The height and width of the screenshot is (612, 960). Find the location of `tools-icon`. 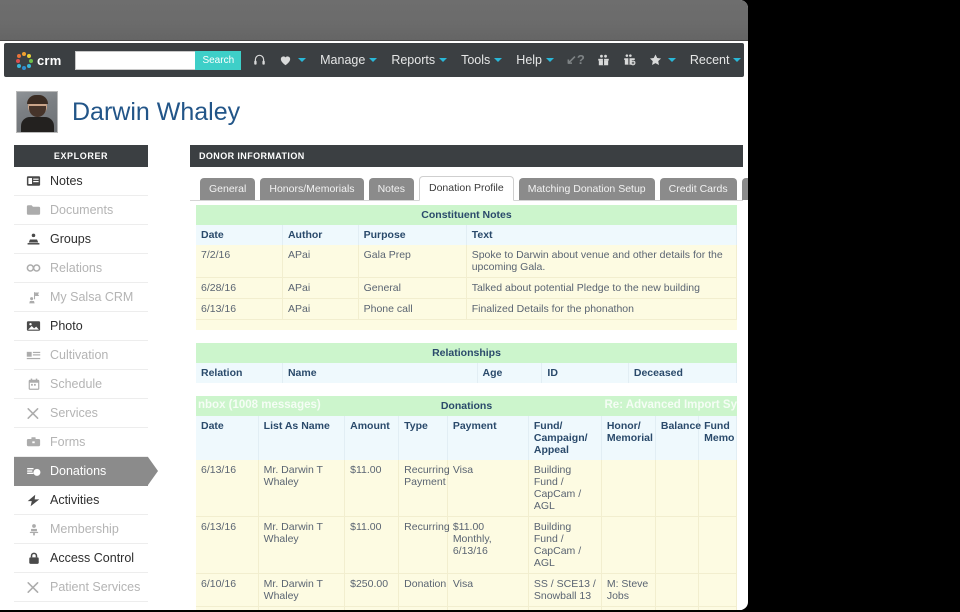

tools-icon is located at coordinates (33, 587).